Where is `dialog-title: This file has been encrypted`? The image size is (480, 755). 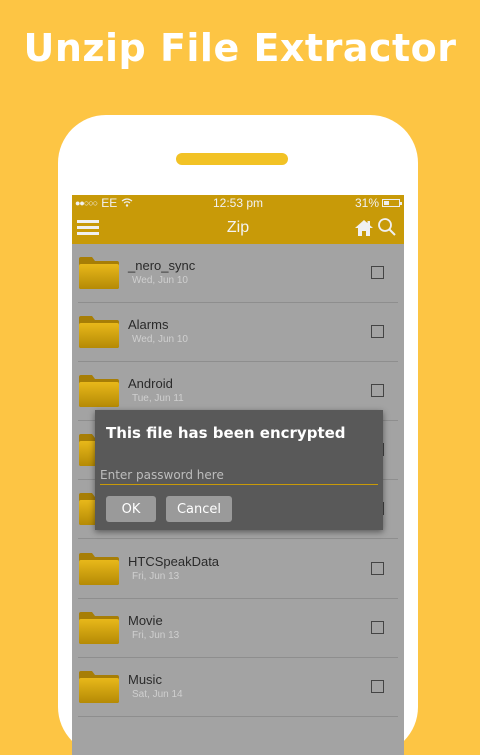
dialog-title: This file has been encrypted is located at coordinates (226, 433).